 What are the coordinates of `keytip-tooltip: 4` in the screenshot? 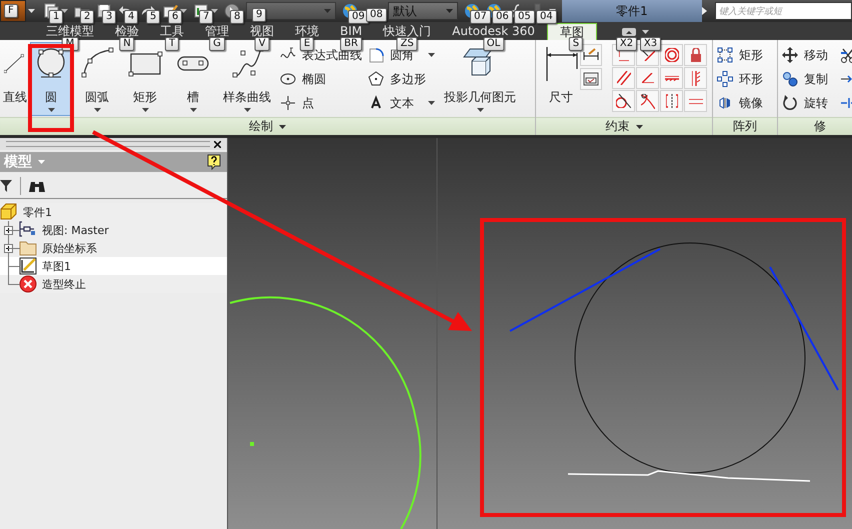 It's located at (131, 17).